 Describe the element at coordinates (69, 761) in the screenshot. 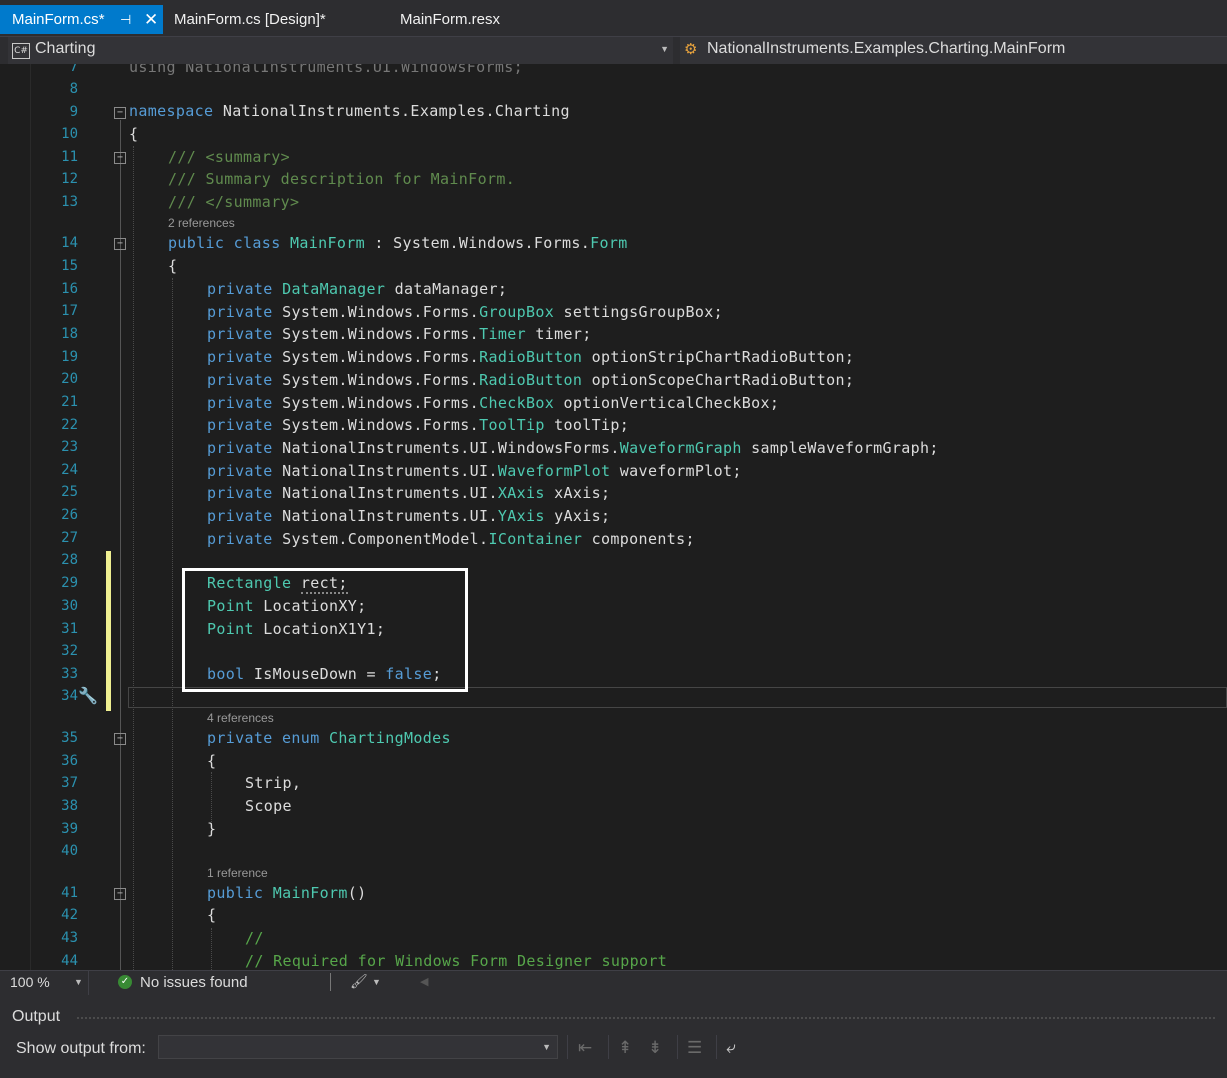

I see `line-number: 36` at that location.